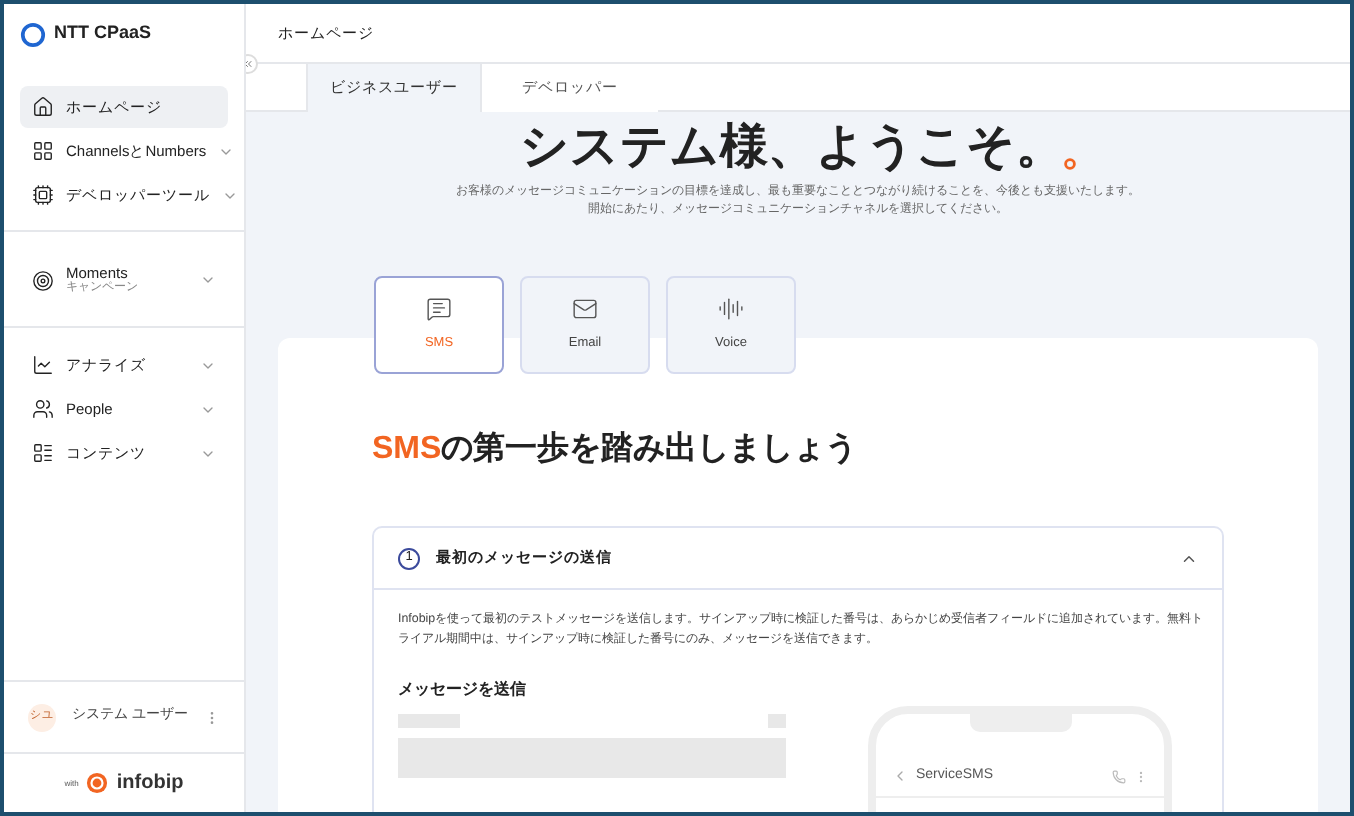 The image size is (1354, 816). Describe the element at coordinates (33, 34) in the screenshot. I see `logo-ring-icon` at that location.